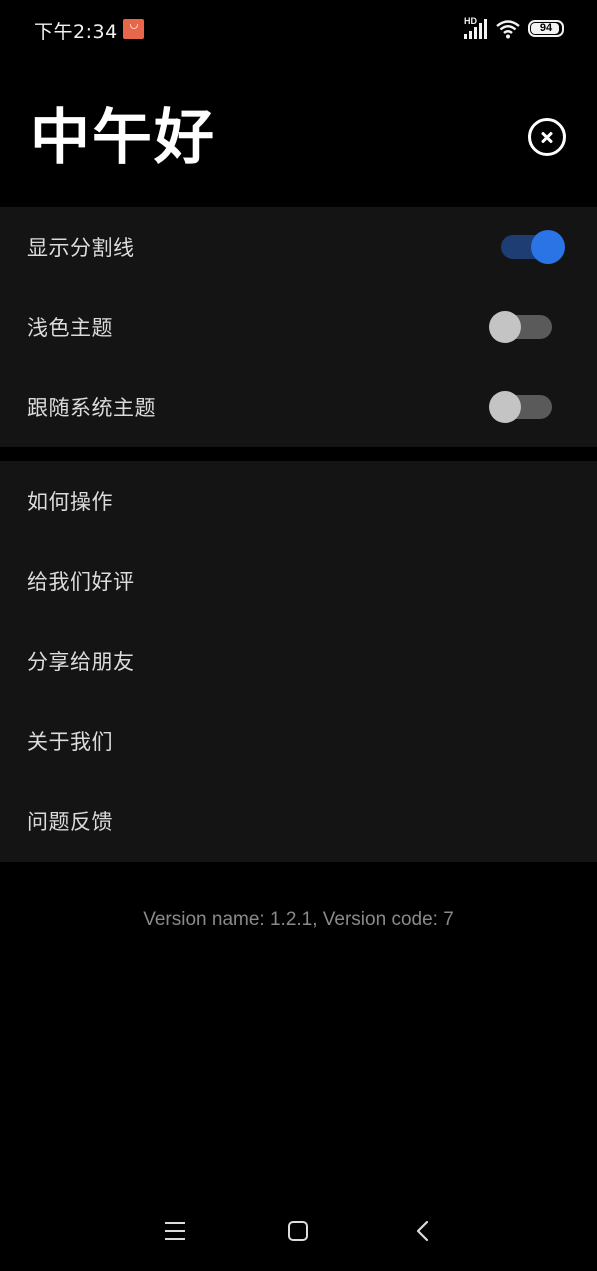 The image size is (597, 1271). Describe the element at coordinates (70, 822) in the screenshot. I see `menu-item-label: 问题反馈` at that location.